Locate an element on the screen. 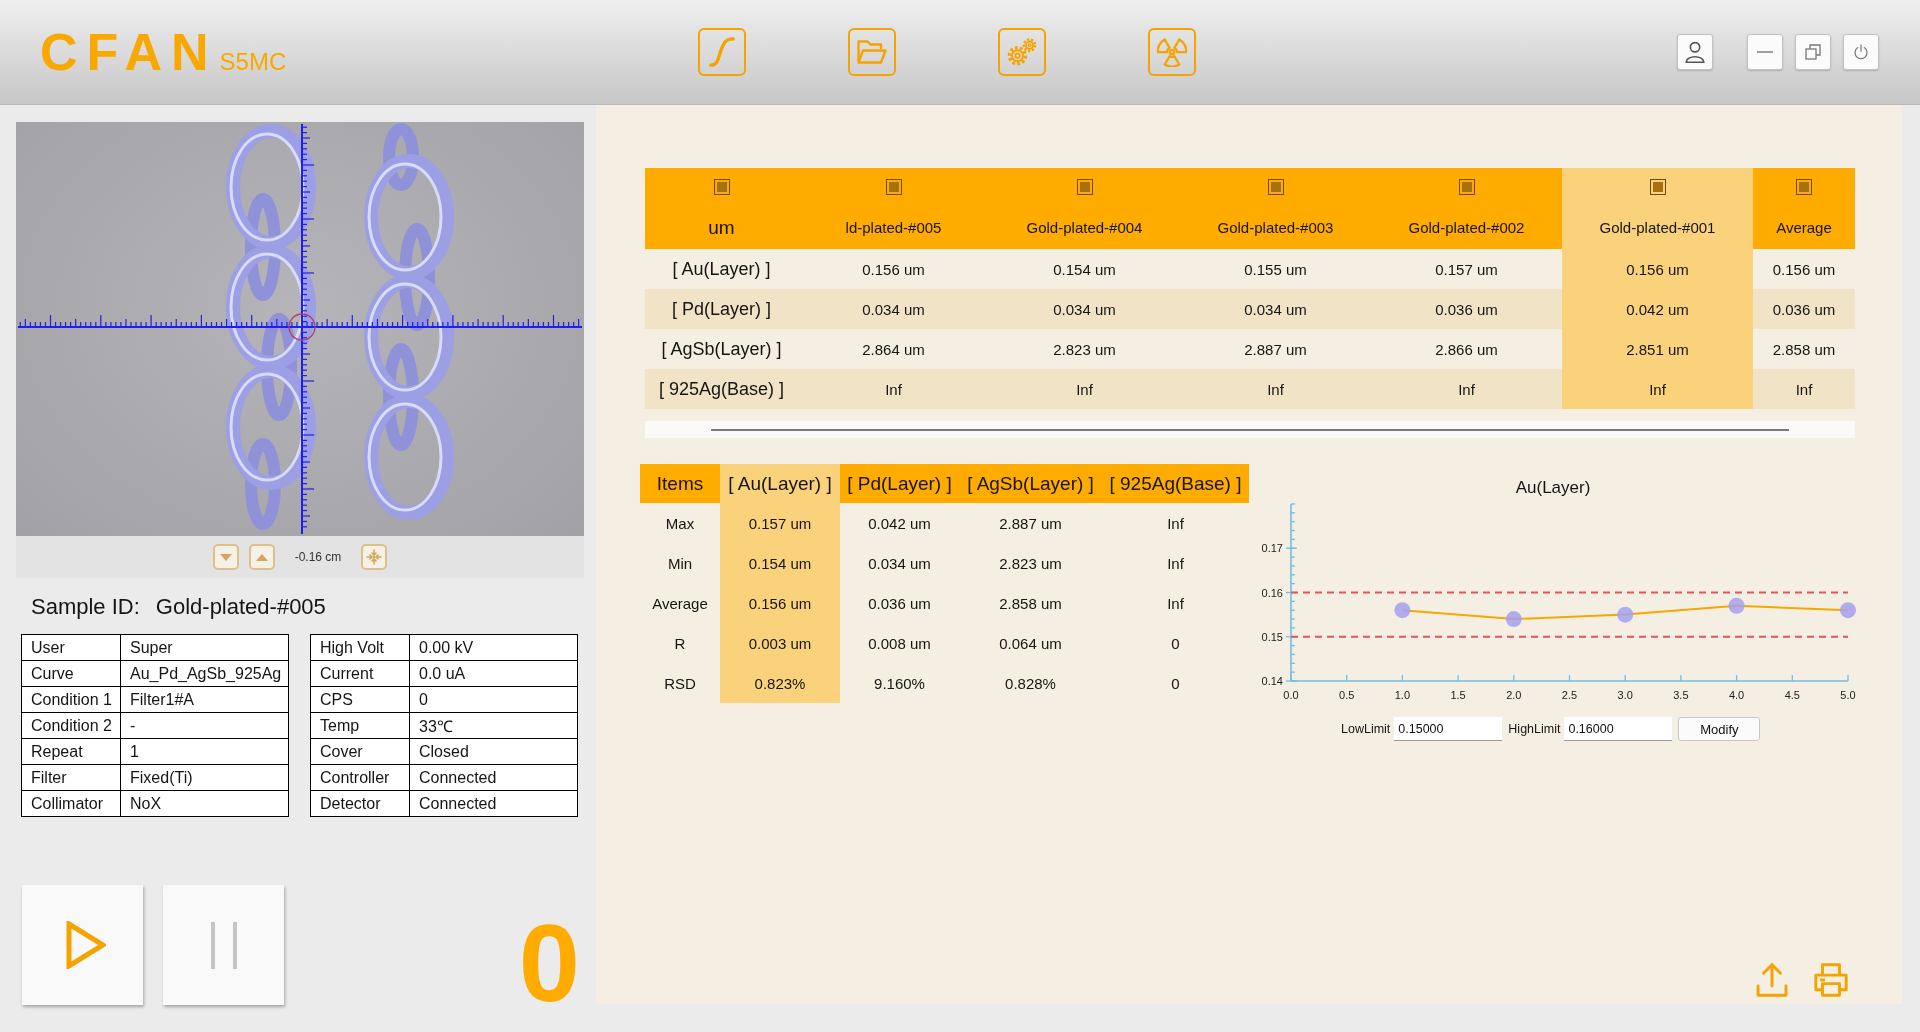 The width and height of the screenshot is (1920, 1032). minimize-button is located at coordinates (1765, 52).